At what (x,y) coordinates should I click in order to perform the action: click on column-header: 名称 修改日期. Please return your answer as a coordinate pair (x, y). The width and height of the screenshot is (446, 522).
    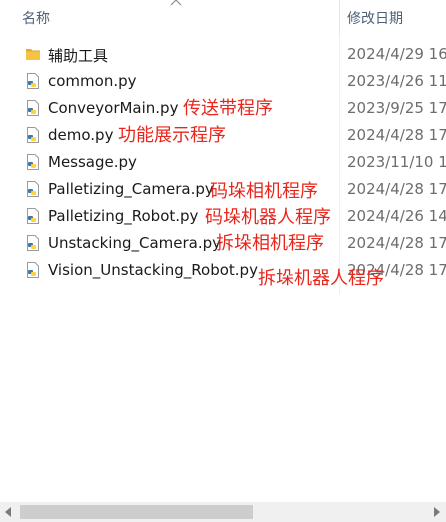
    Looking at the image, I should click on (223, 17).